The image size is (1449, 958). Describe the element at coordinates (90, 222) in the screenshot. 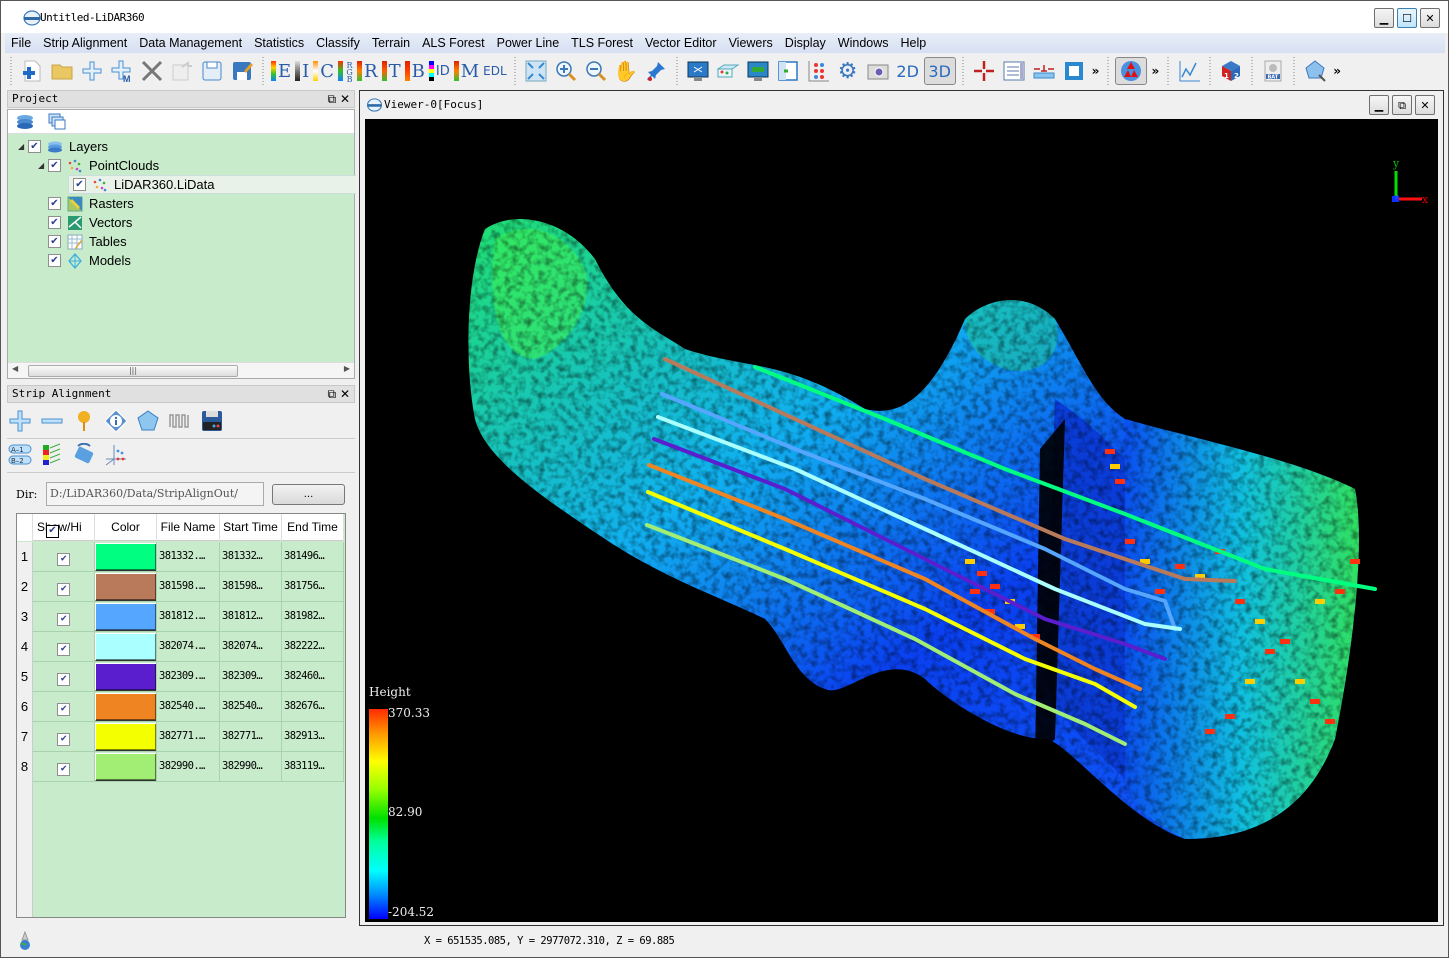

I see `tree-item-vectors: ✔ Vectors` at that location.